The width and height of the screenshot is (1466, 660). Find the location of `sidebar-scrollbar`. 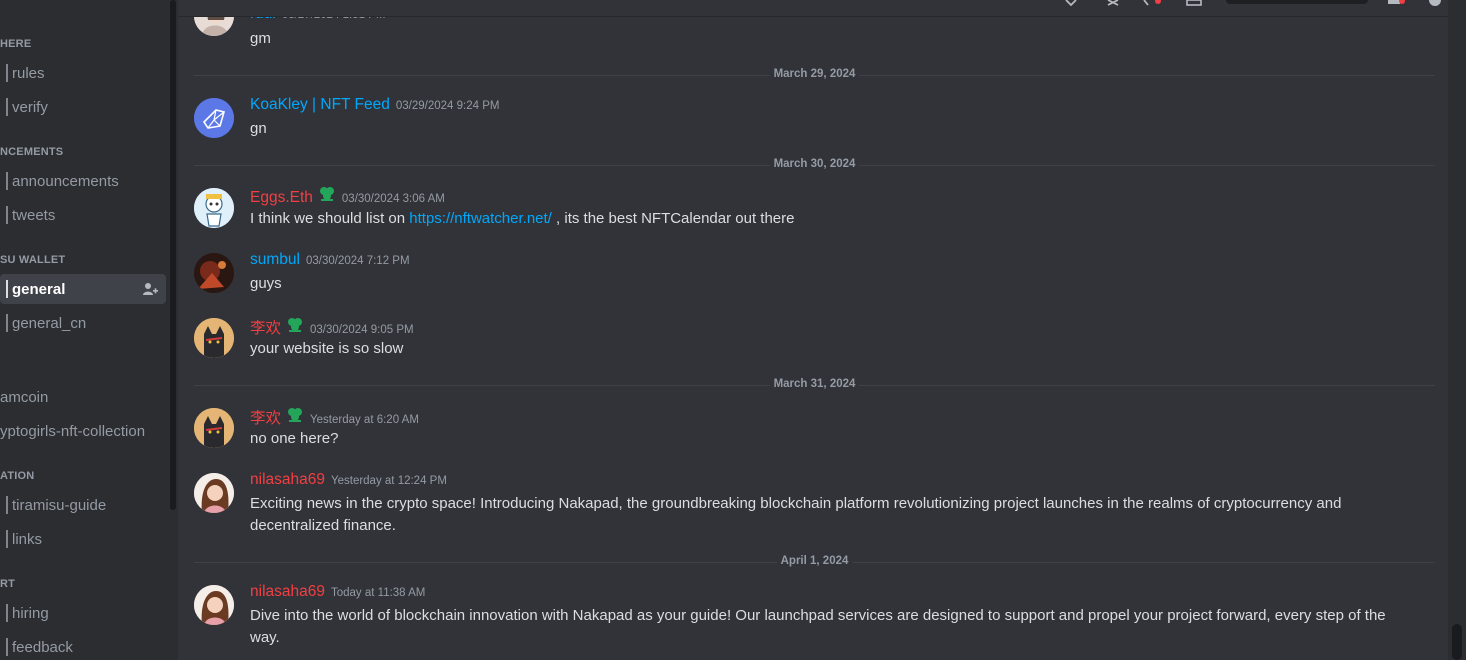

sidebar-scrollbar is located at coordinates (173, 255).